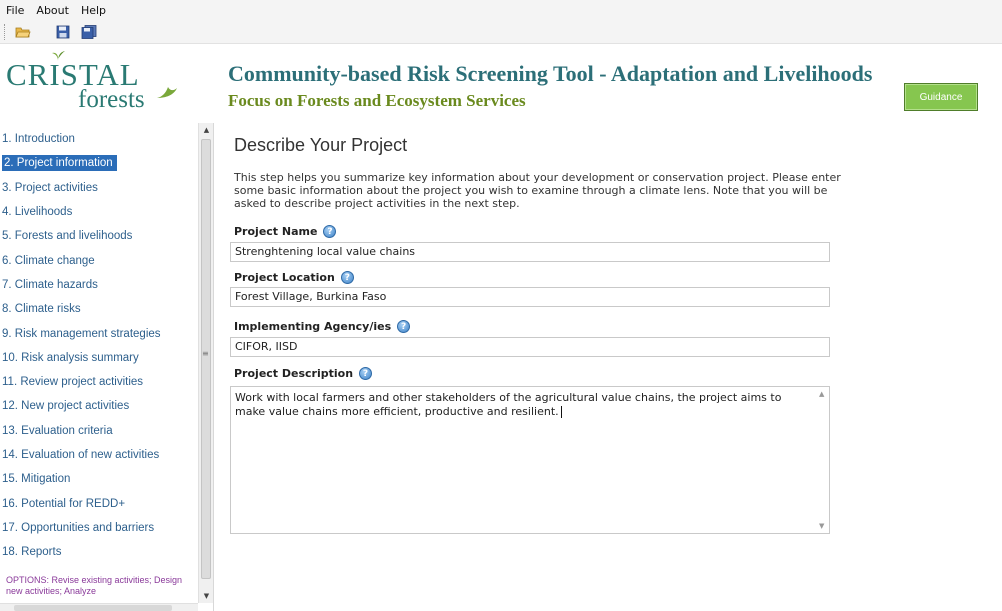 The image size is (1002, 611). Describe the element at coordinates (63, 32) in the screenshot. I see `save-icon` at that location.